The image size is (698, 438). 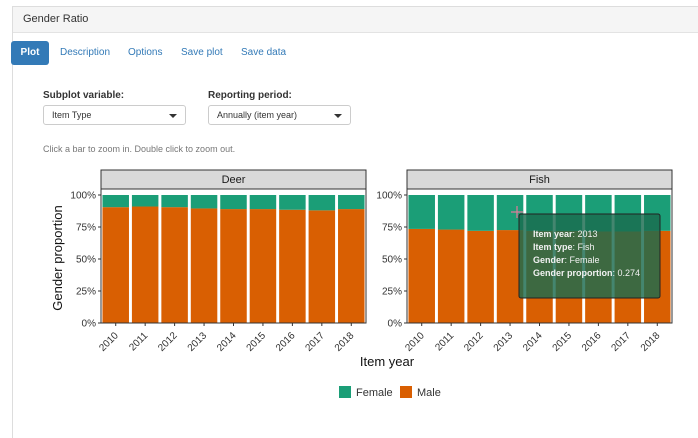 I want to click on bar-male-fish-2011, so click(x=451, y=276).